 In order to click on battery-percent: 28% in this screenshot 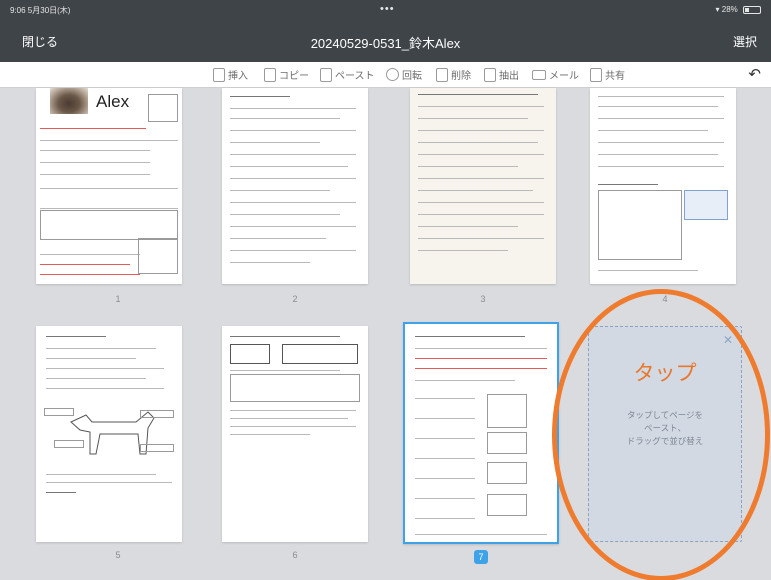, I will do `click(729, 9)`.